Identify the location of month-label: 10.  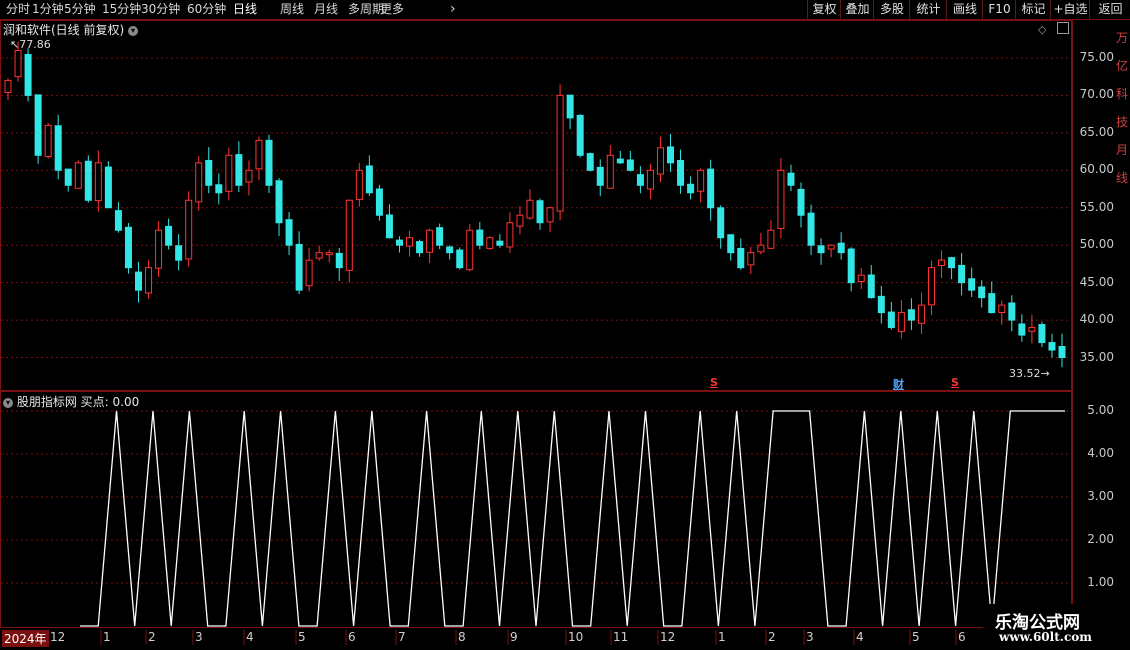
(576, 637).